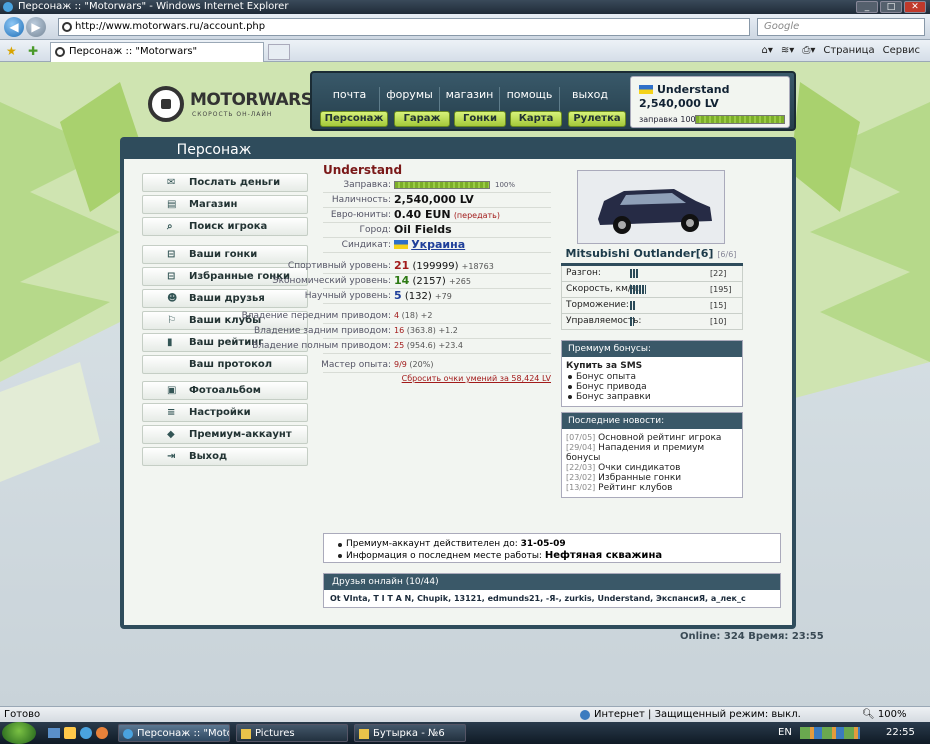  Describe the element at coordinates (70, 733) in the screenshot. I see `explorer-icon` at that location.